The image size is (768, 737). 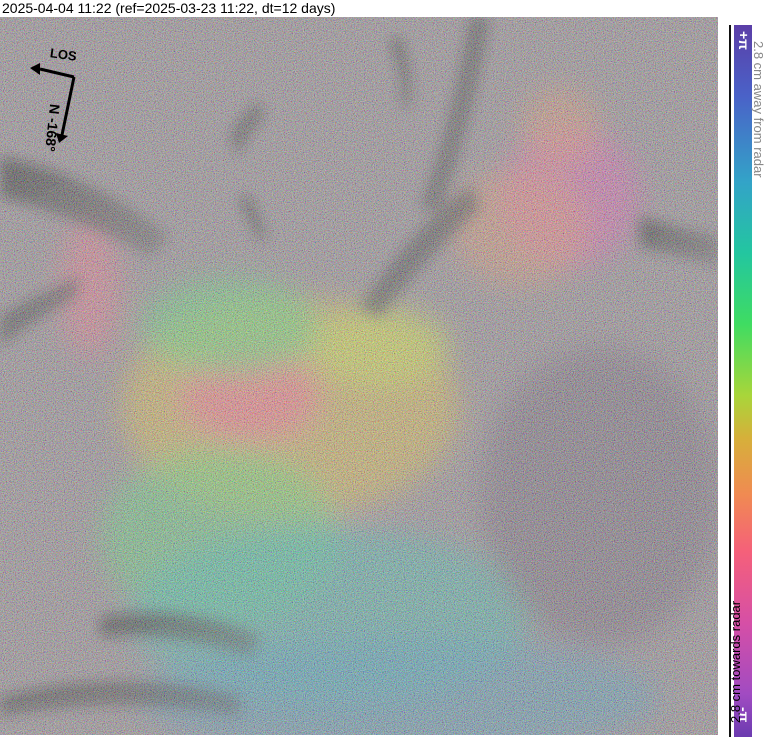 What do you see at coordinates (744, 40) in the screenshot?
I see `colorbar-top-tick: +π` at bounding box center [744, 40].